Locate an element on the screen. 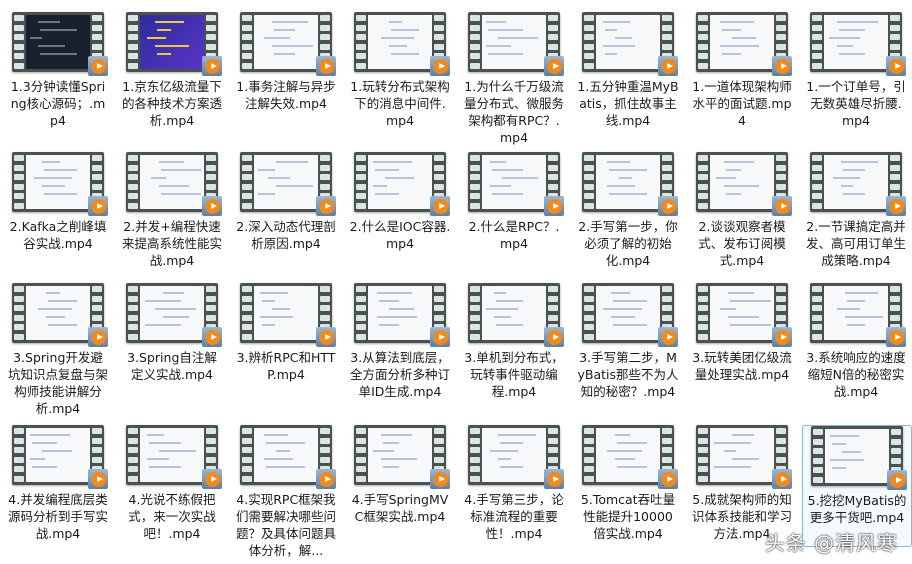 Image resolution: width=912 pixels, height=564 pixels. file-name: 2.Kafka之削峰填谷实战.mp4 is located at coordinates (58, 235).